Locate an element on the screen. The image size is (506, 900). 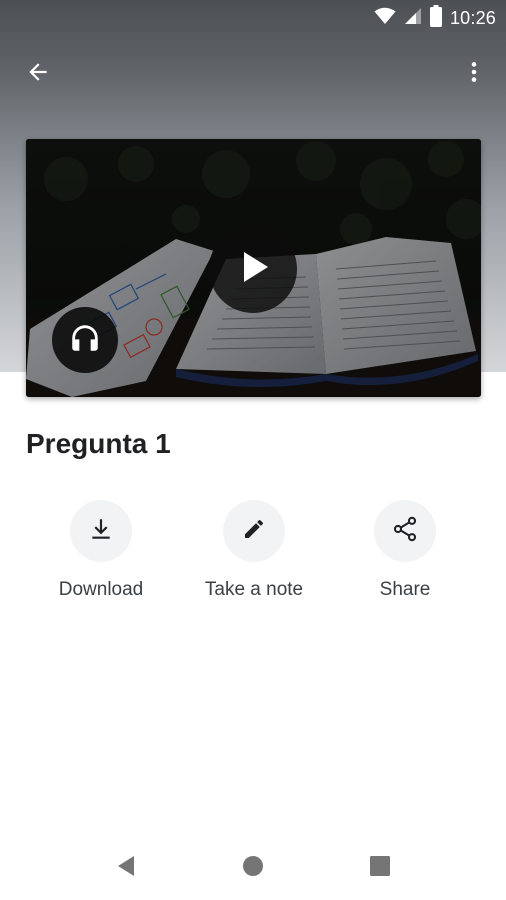
app-bar is located at coordinates (253, 74).